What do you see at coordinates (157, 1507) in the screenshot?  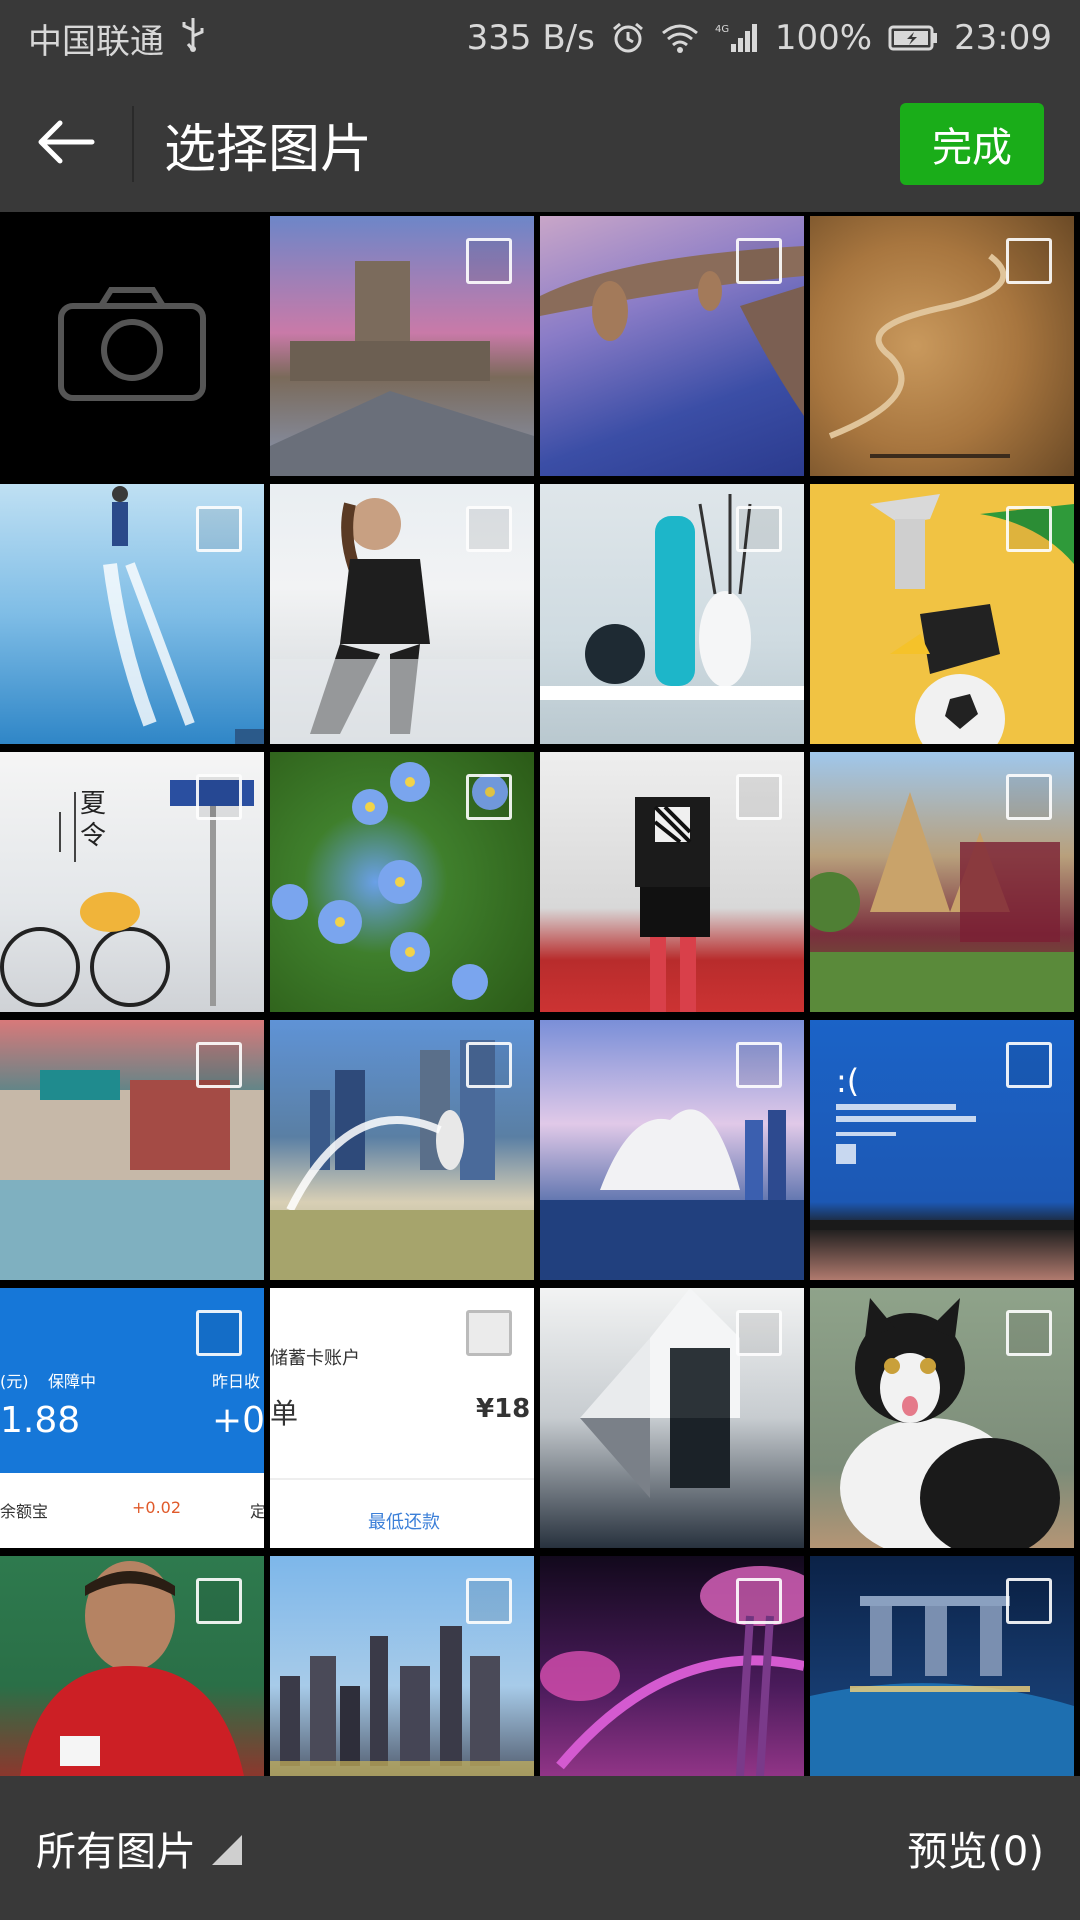 I see `alipay-bottom-mid: +0.02` at bounding box center [157, 1507].